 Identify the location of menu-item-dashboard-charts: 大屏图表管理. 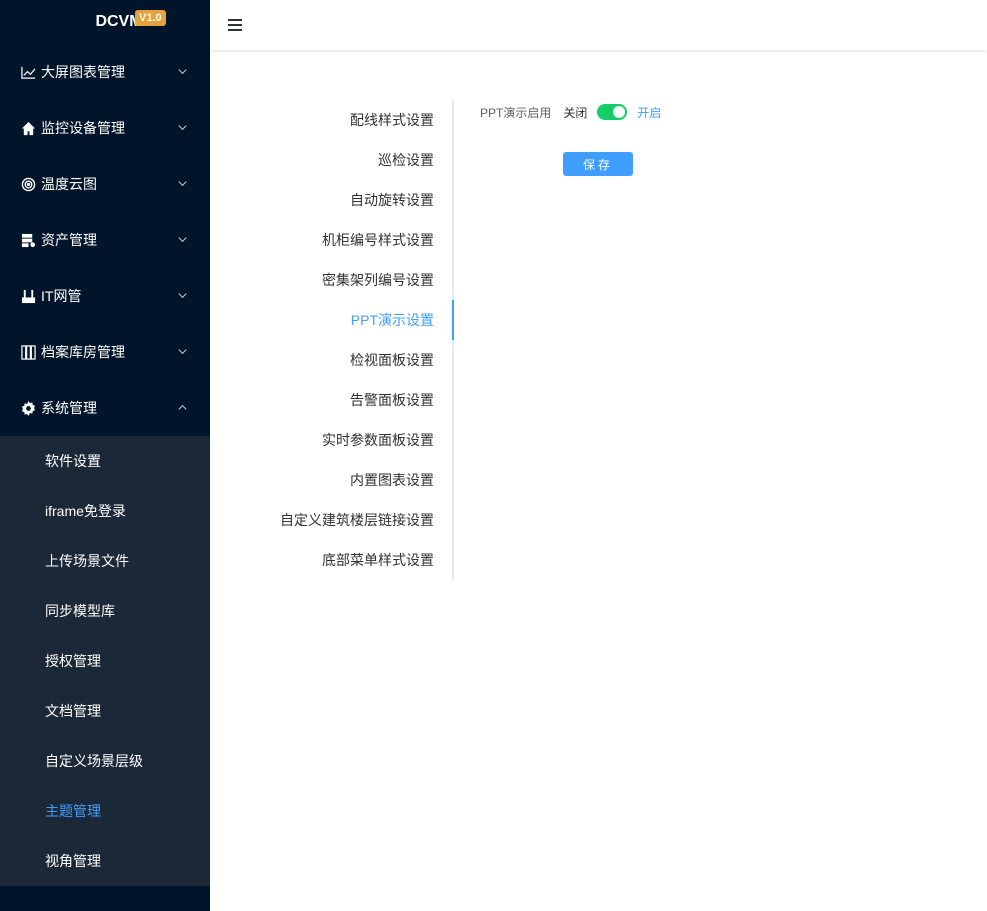
(105, 72).